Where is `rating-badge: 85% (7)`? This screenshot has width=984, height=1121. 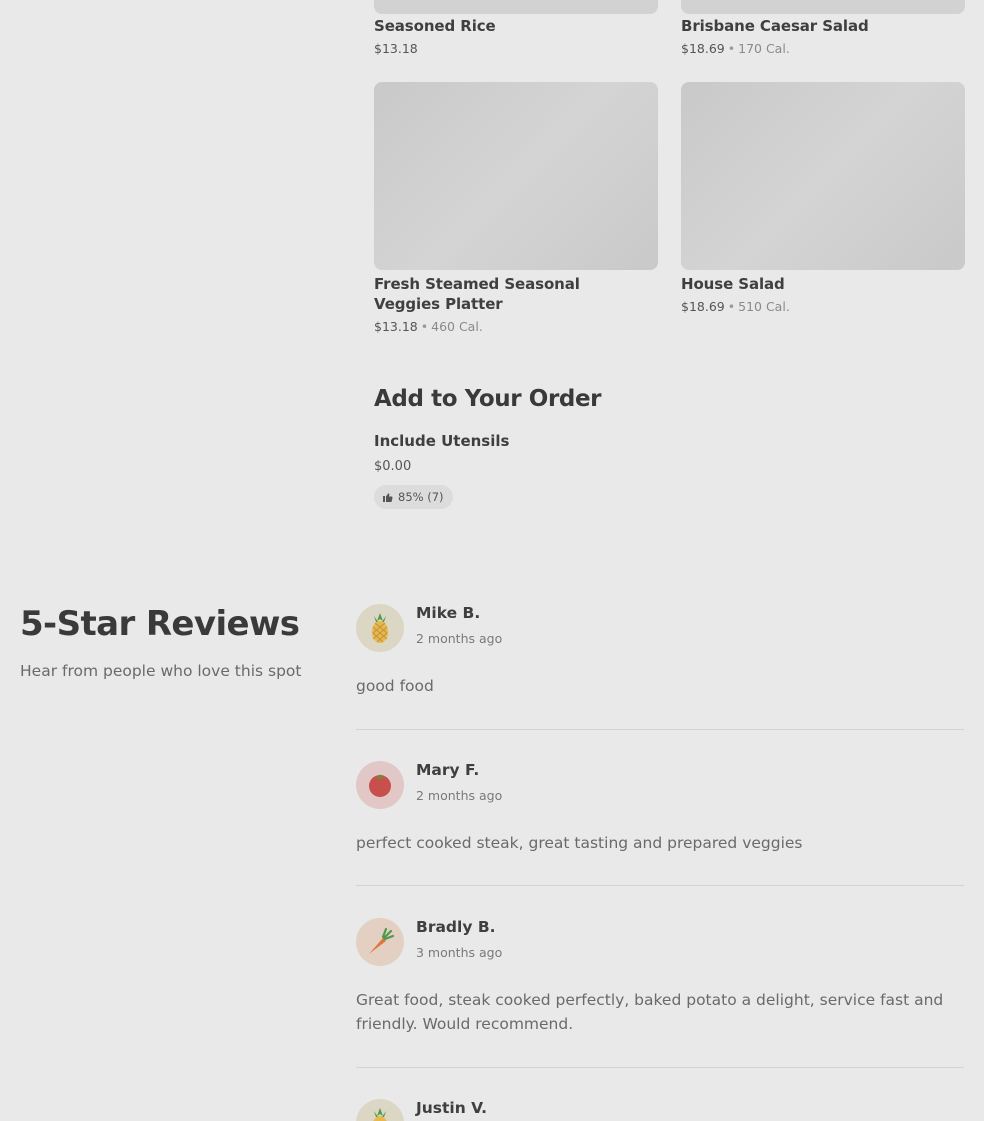
rating-badge: 85% (7) is located at coordinates (413, 497).